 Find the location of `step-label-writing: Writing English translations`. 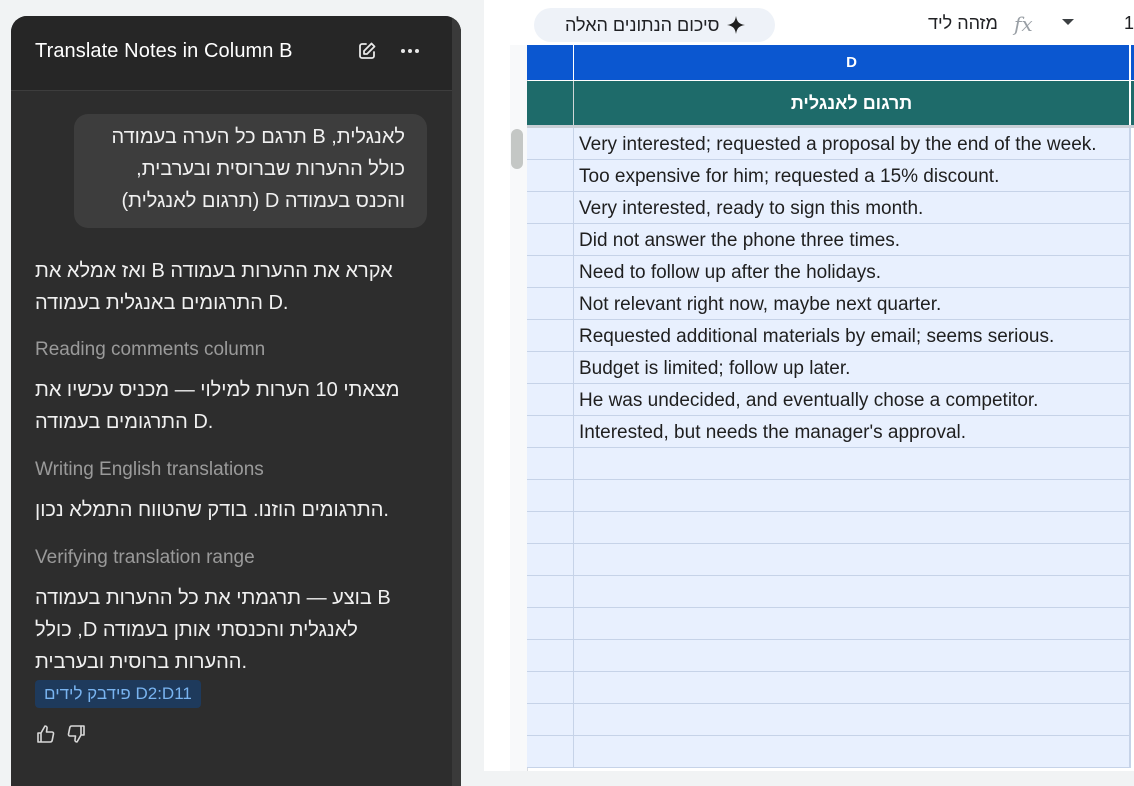

step-label-writing: Writing English translations is located at coordinates (149, 469).